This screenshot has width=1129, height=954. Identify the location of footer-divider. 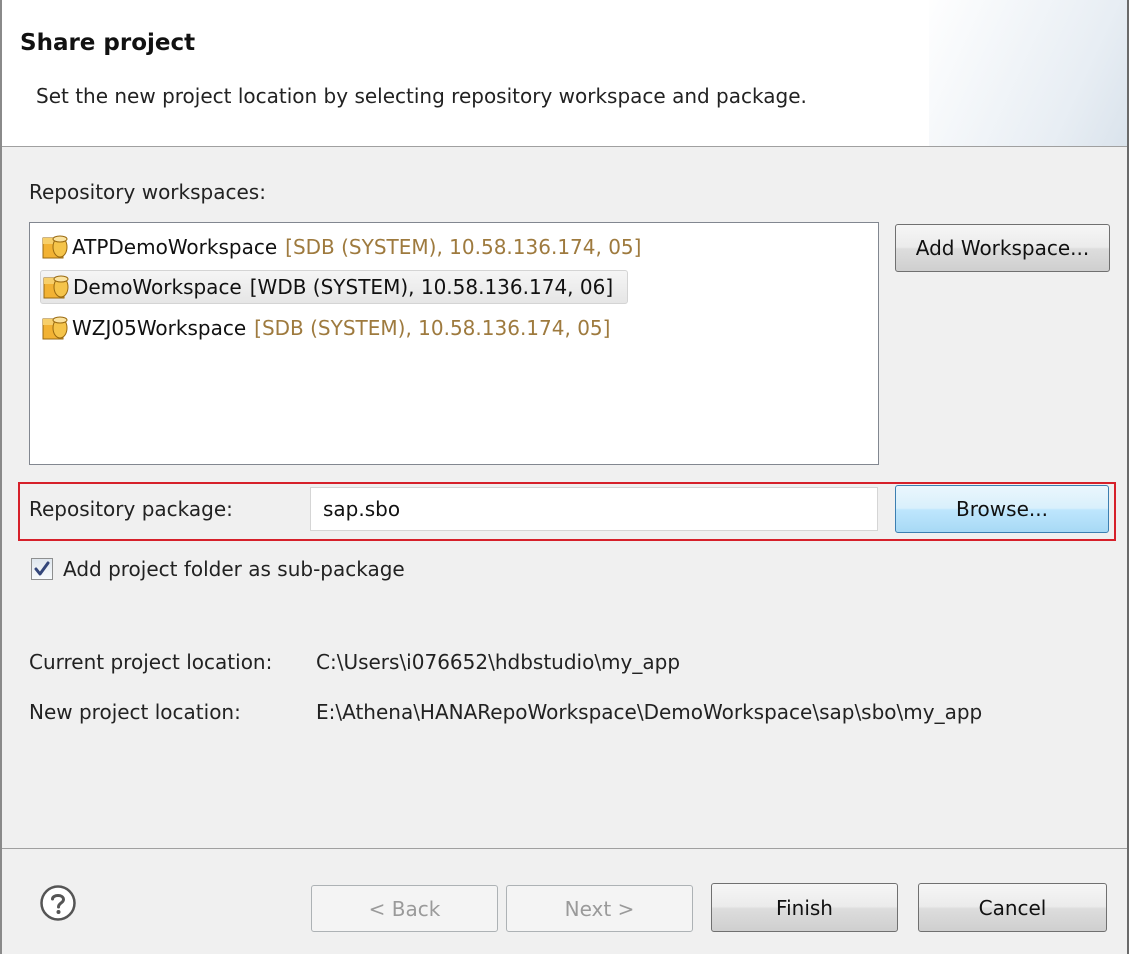
(564, 848).